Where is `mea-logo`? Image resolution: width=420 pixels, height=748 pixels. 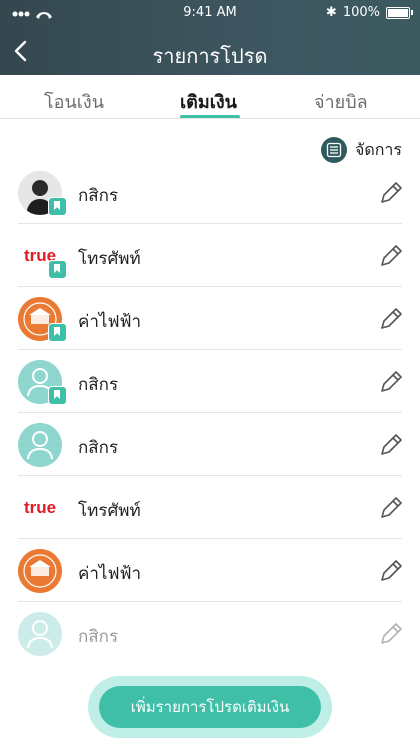
mea-logo is located at coordinates (40, 571).